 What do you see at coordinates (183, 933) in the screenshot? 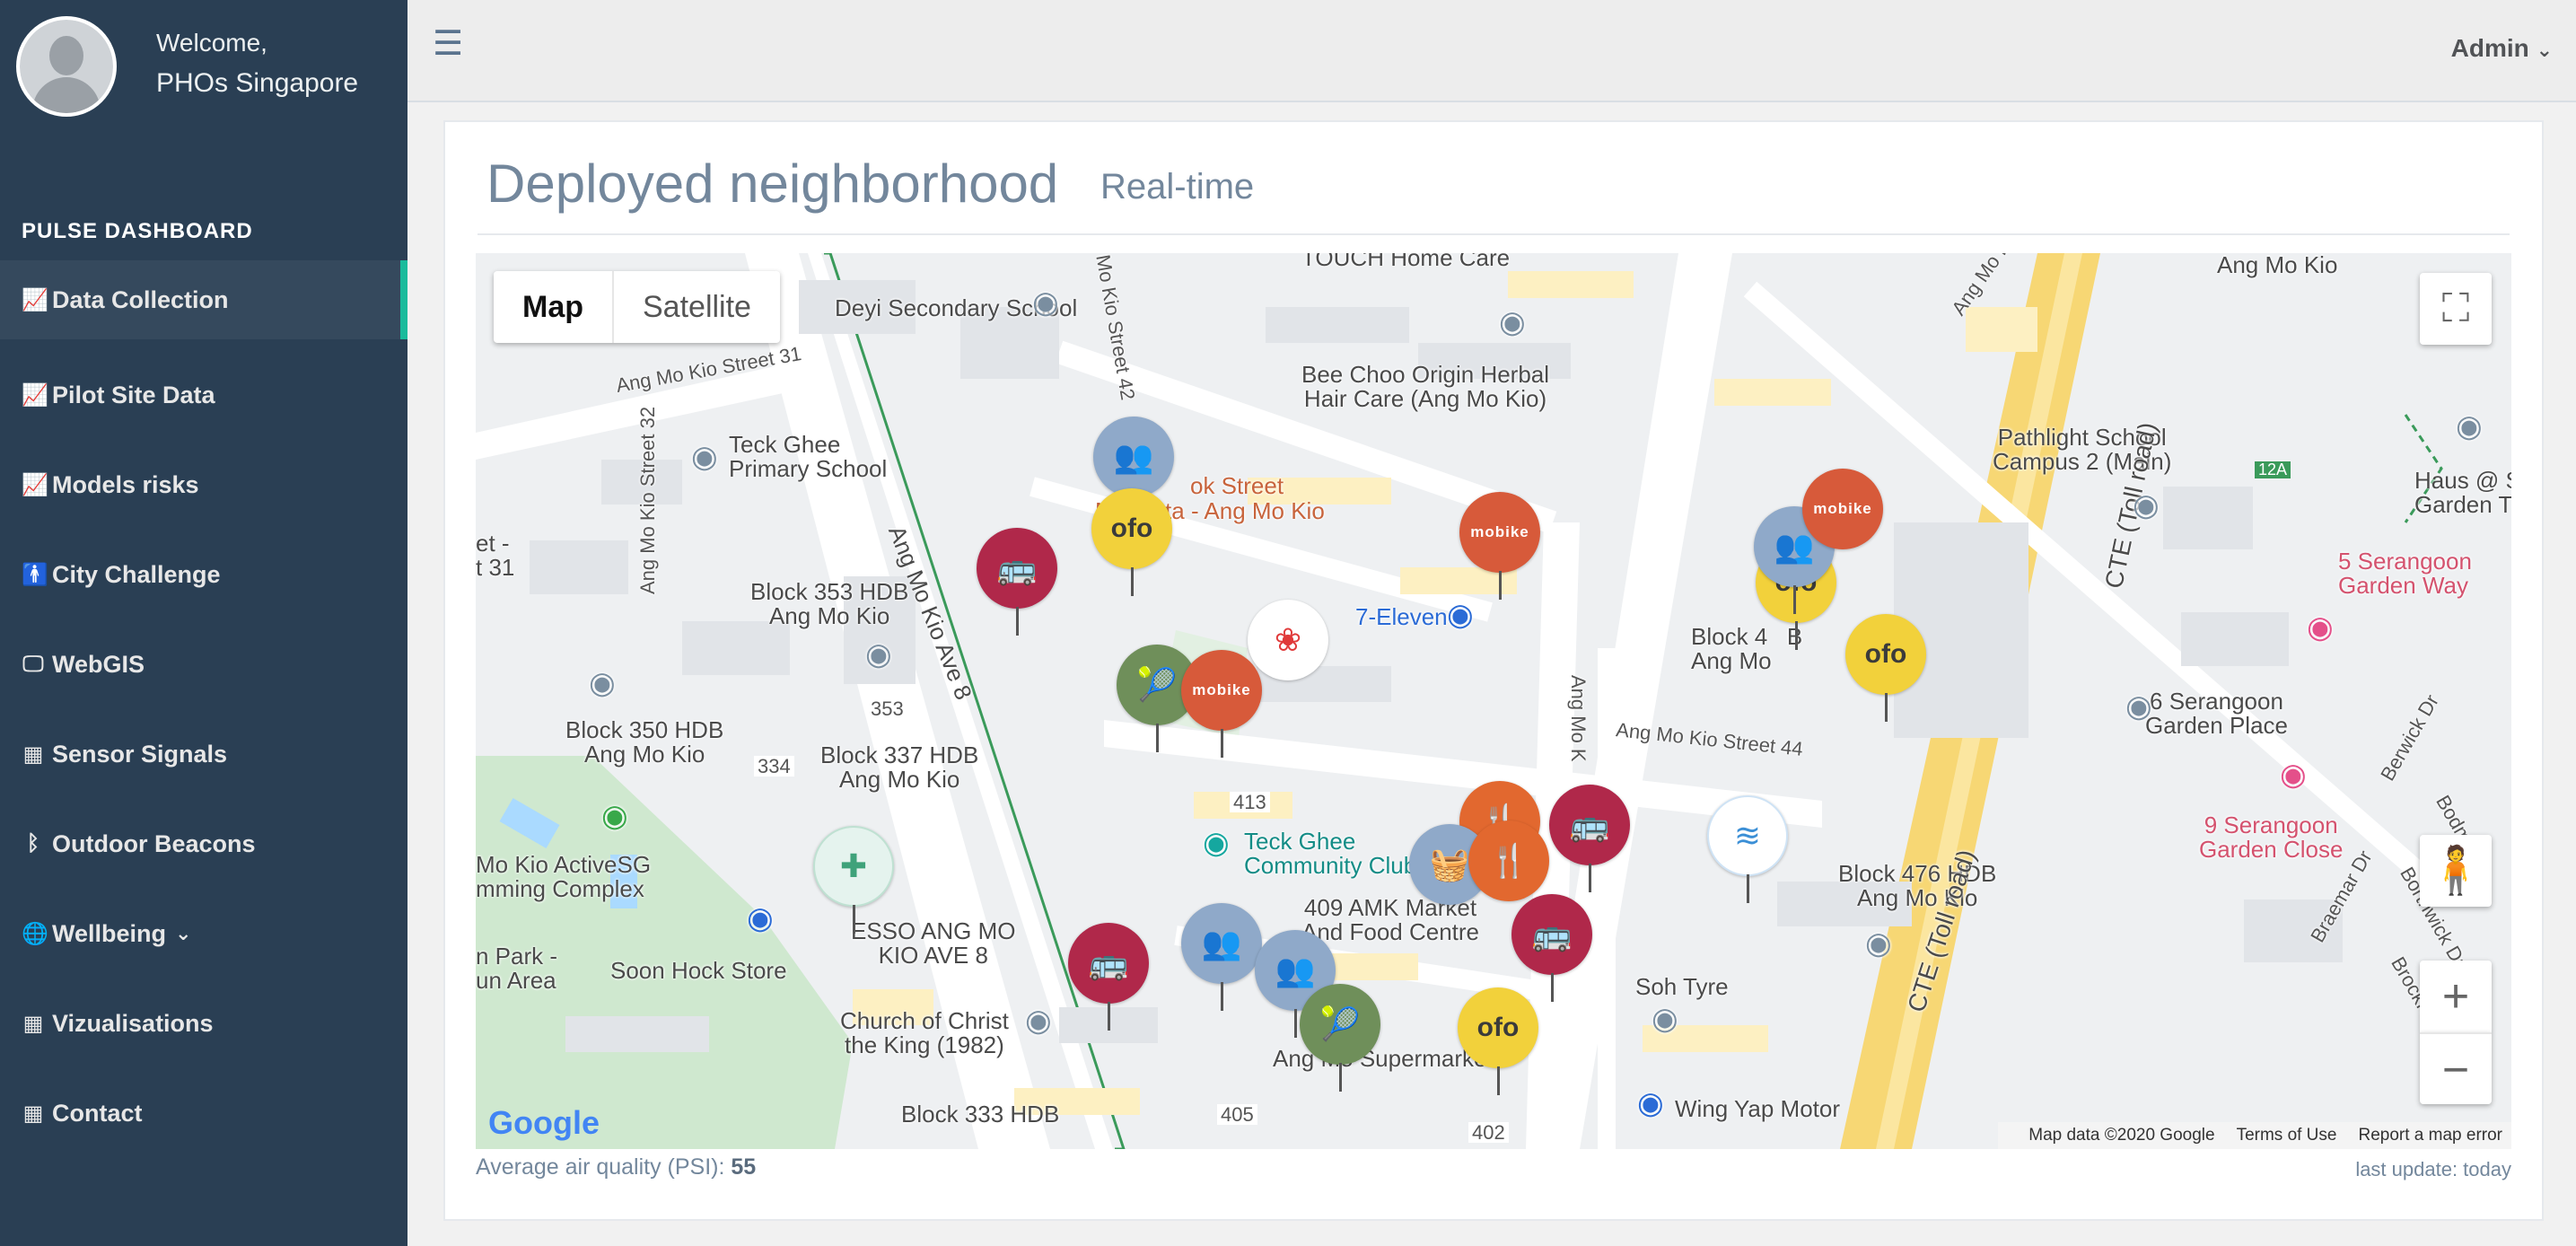
I see `chevron-down-icon: ⌄` at bounding box center [183, 933].